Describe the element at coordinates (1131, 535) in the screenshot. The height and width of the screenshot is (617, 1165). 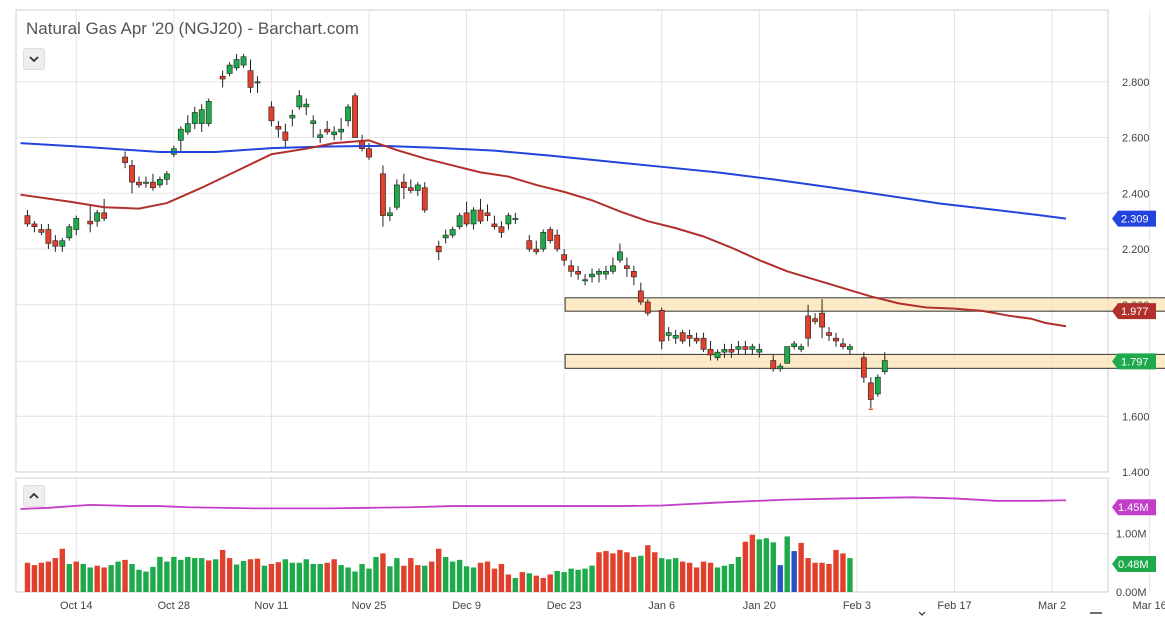
I see `volume-tick-label: 1.00M` at that location.